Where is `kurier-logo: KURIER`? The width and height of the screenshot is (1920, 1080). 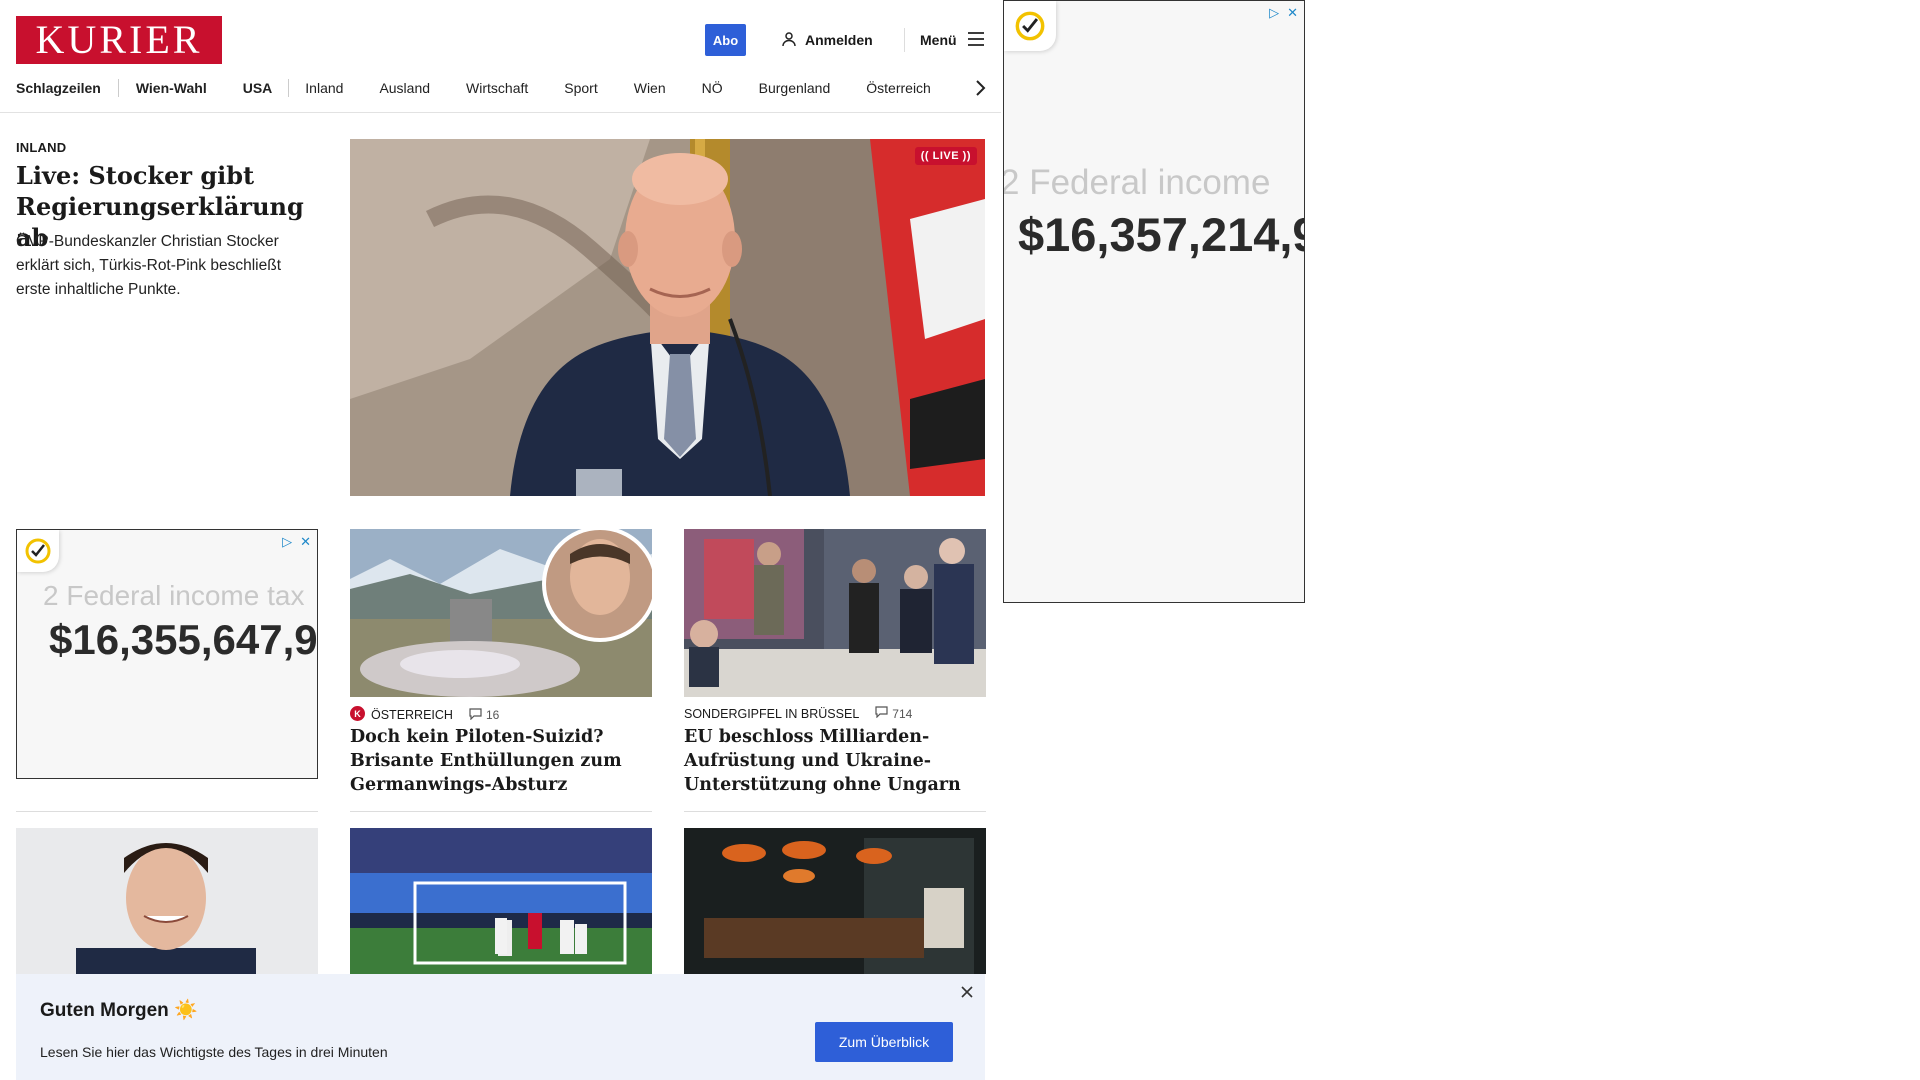 kurier-logo: KURIER is located at coordinates (119, 40).